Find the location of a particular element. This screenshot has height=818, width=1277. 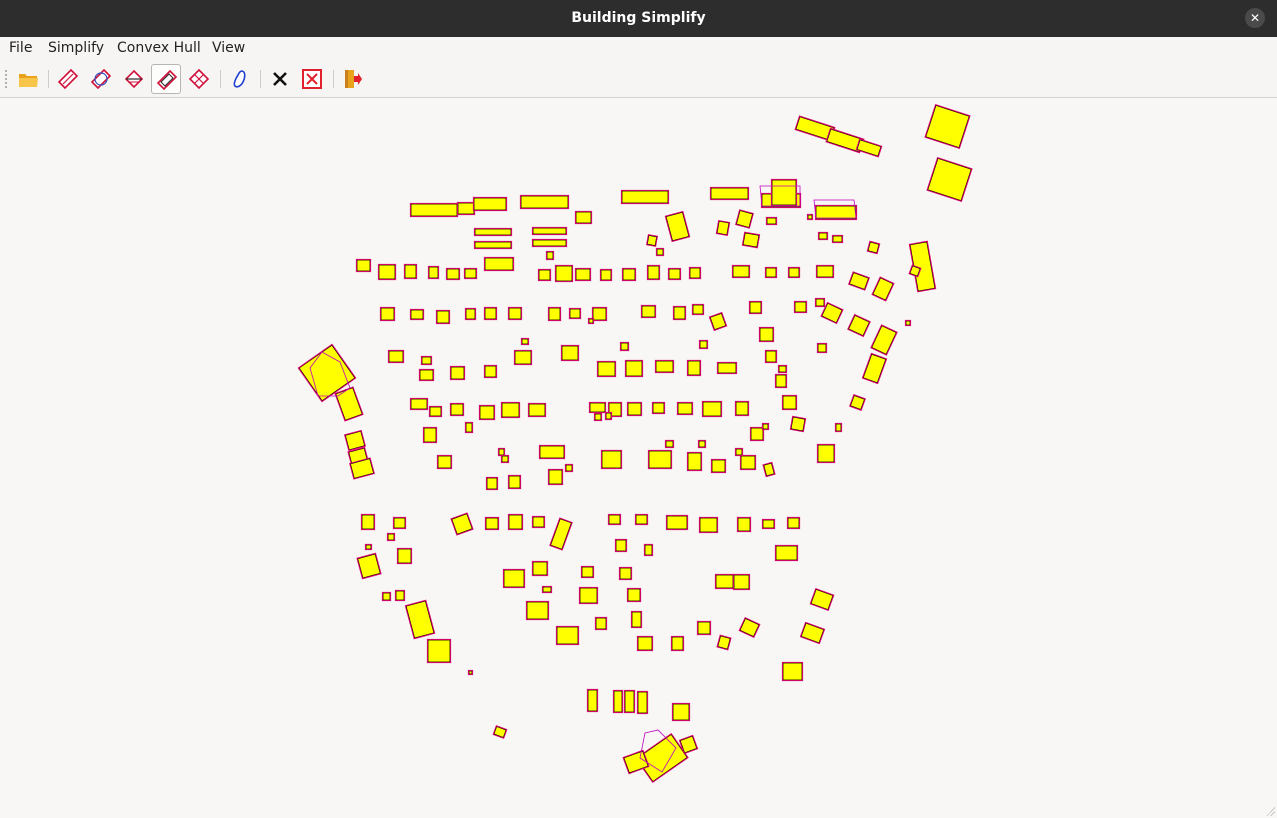

resize-grip is located at coordinates (1270, 811).